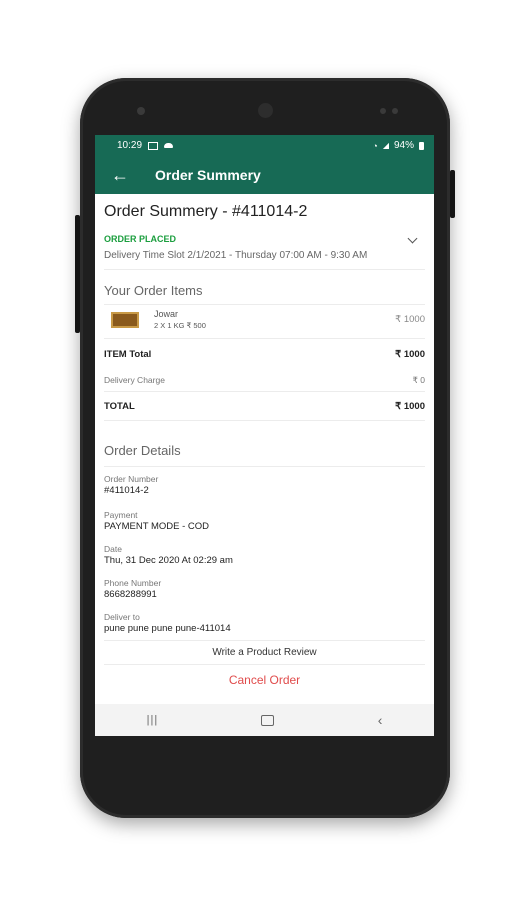 The height and width of the screenshot is (900, 529). I want to click on volume-button, so click(77, 274).